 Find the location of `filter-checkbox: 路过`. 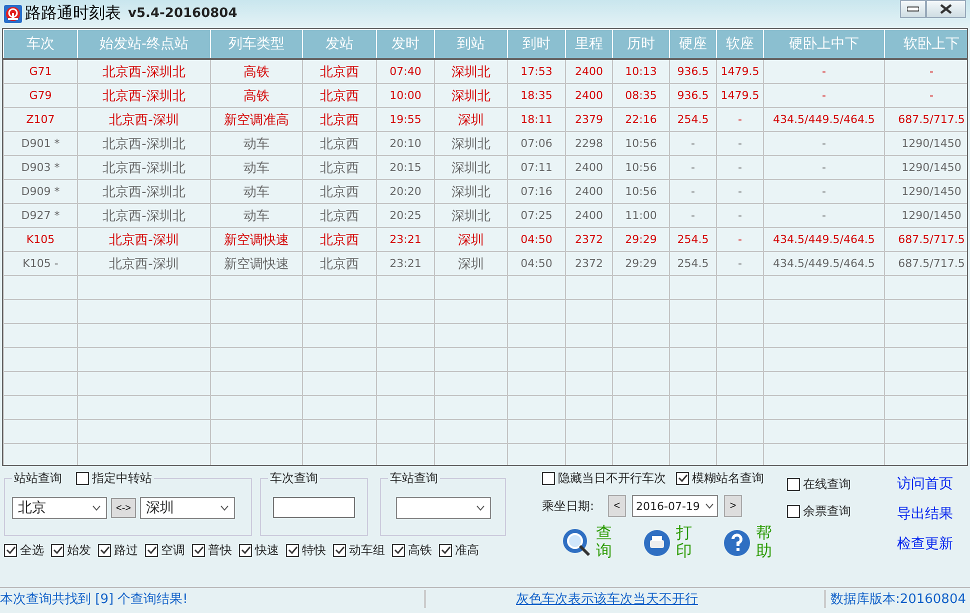

filter-checkbox: 路过 is located at coordinates (118, 550).